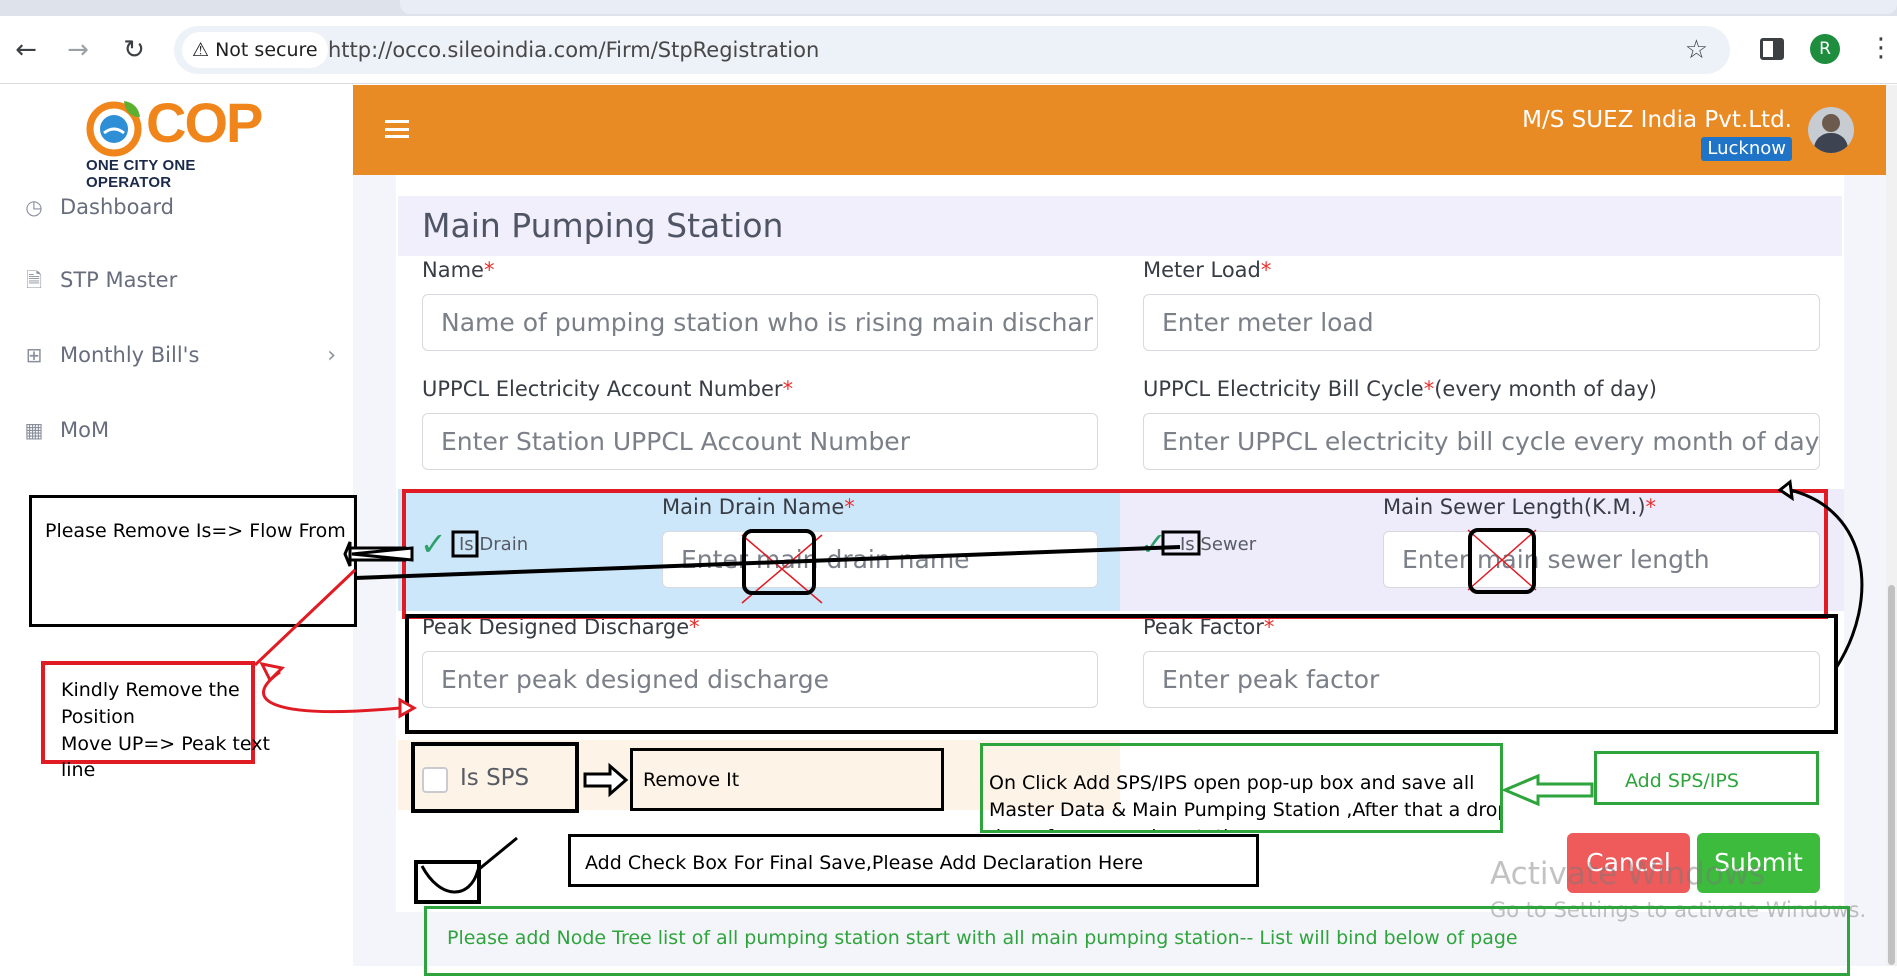 This screenshot has height=976, width=1897. What do you see at coordinates (201, 50) in the screenshot?
I see `warning-icon: ⚠` at bounding box center [201, 50].